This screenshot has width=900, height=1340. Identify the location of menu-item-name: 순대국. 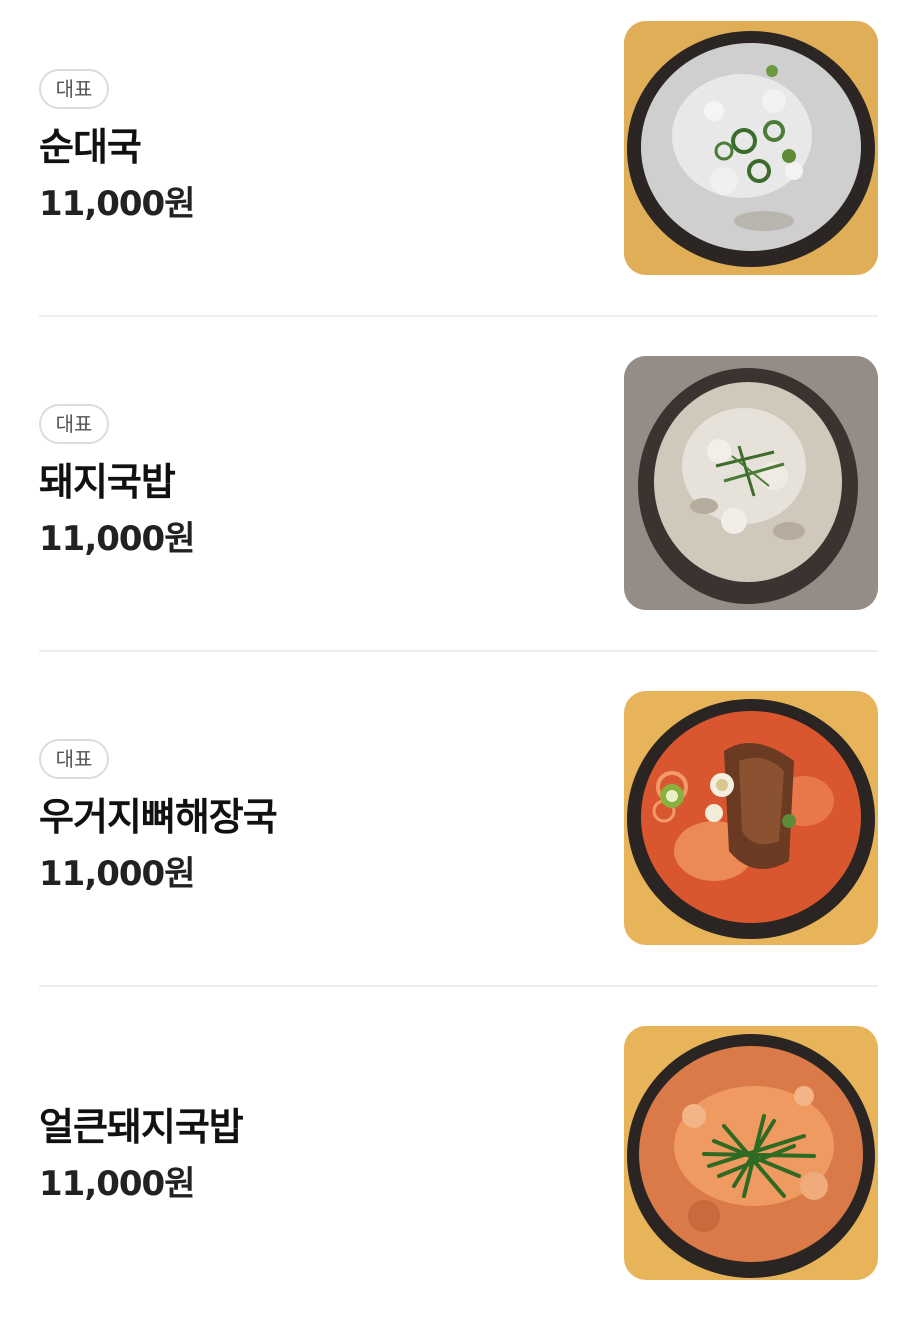
(90, 147).